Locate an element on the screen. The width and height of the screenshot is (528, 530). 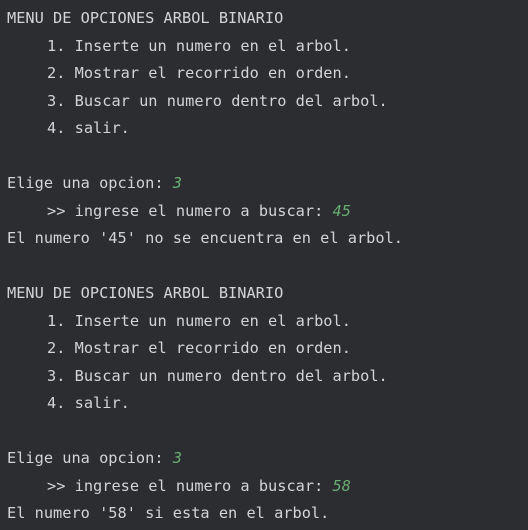
search-input: 58 is located at coordinates (341, 485).